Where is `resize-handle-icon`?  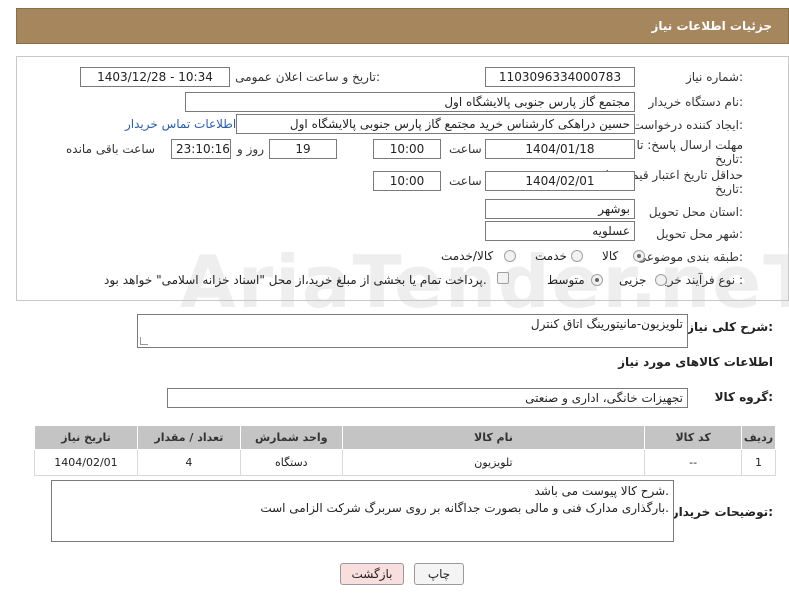 resize-handle-icon is located at coordinates (144, 341).